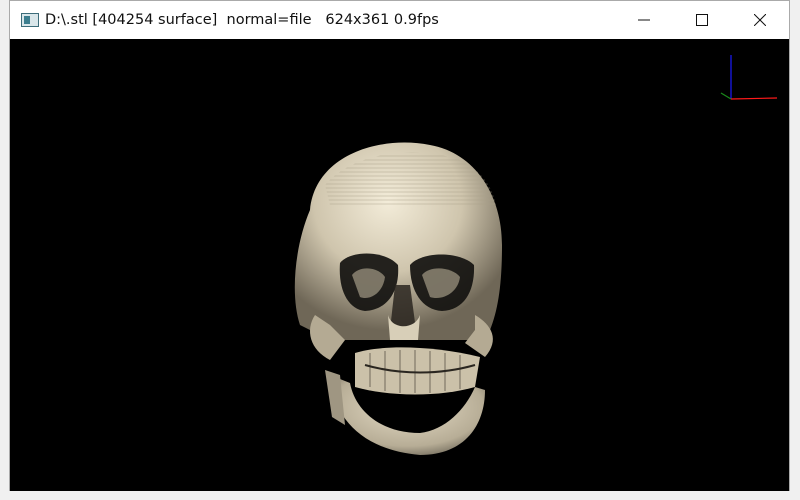 This screenshot has height=500, width=800. Describe the element at coordinates (726, 96) in the screenshot. I see `axis-z-line` at that location.